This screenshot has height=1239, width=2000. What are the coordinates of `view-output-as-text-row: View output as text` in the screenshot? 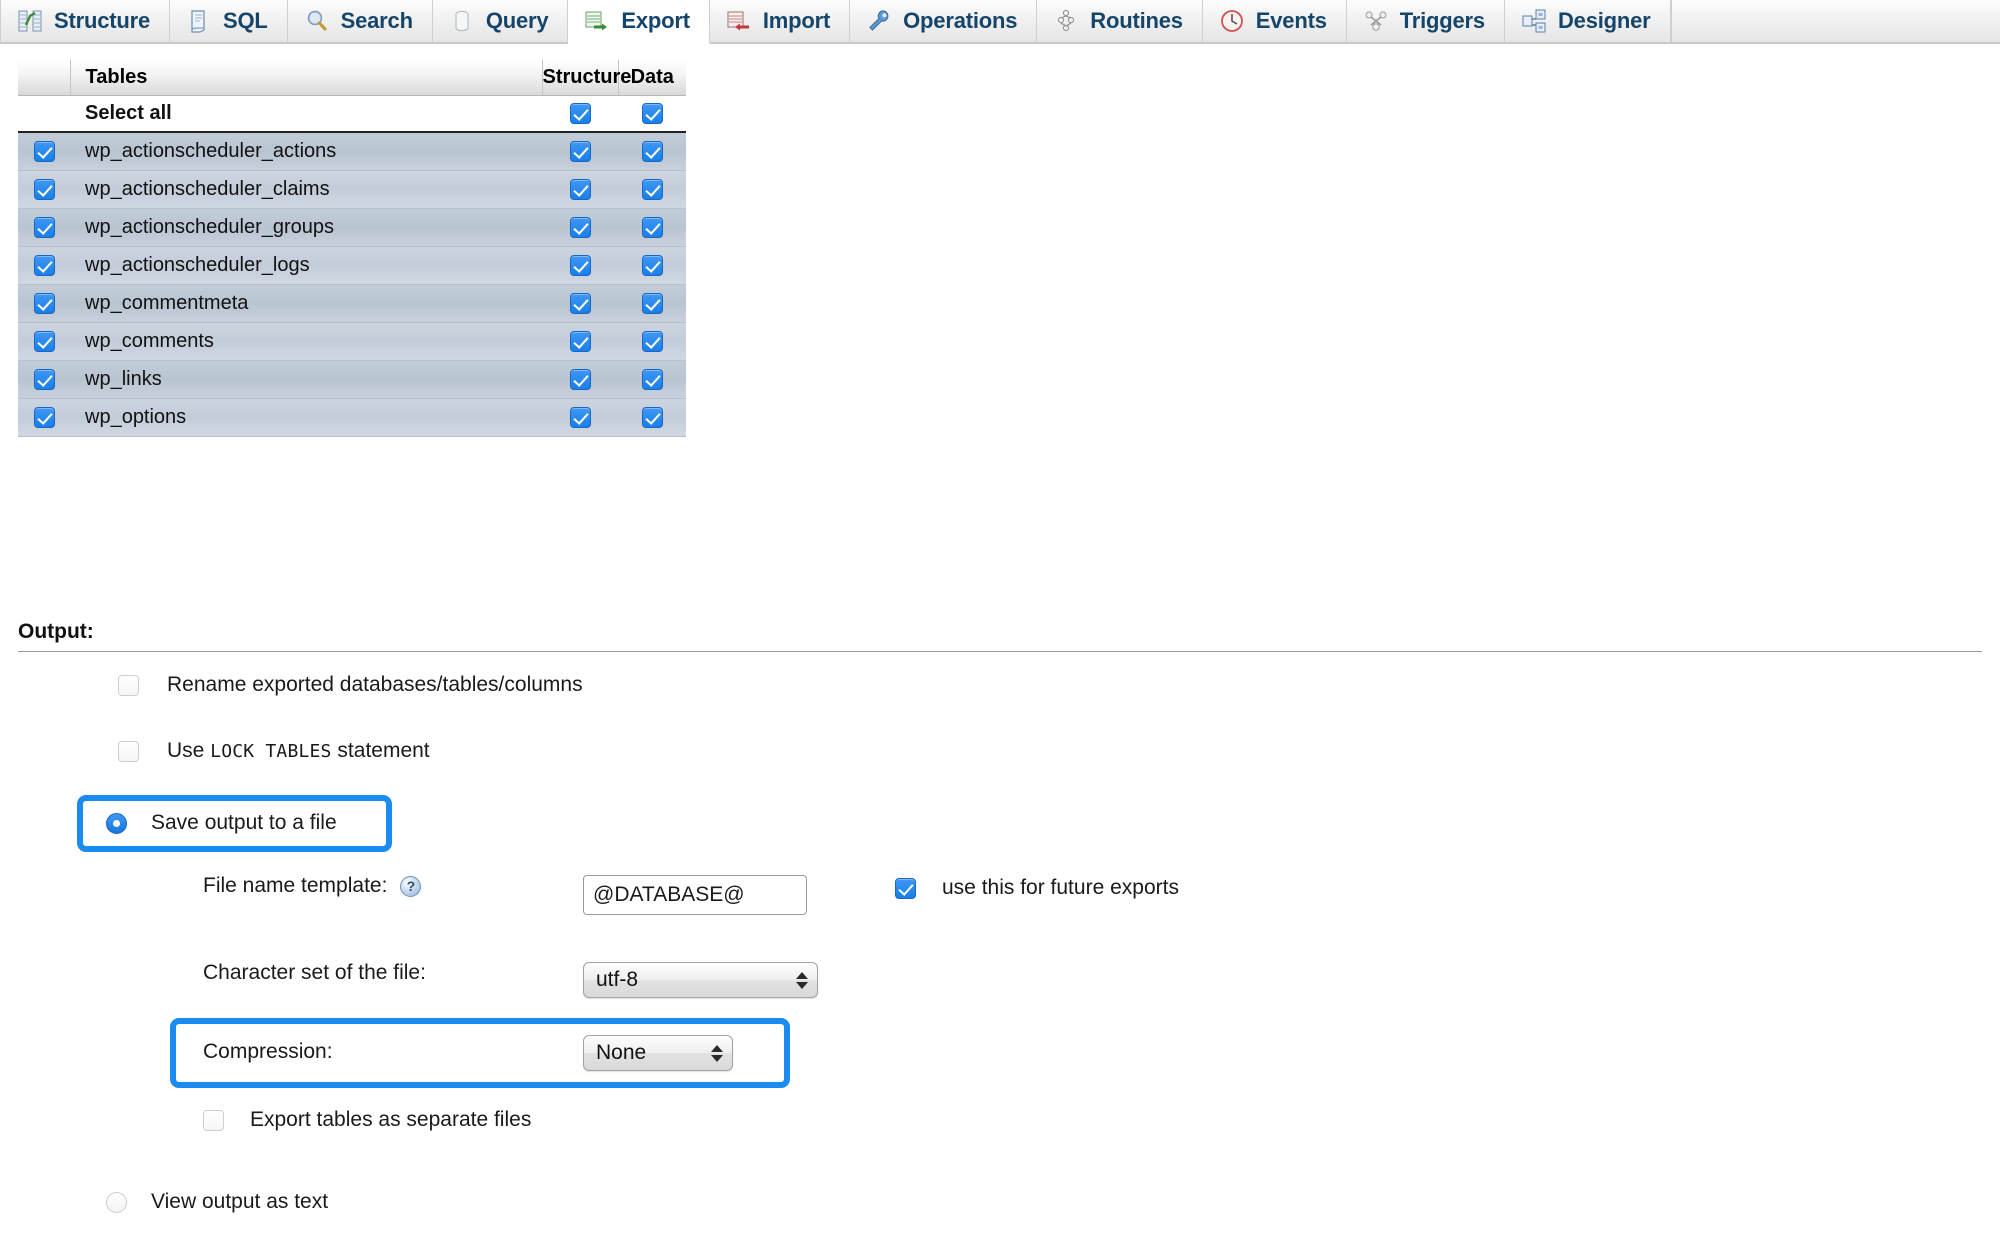 It's located at (217, 1202).